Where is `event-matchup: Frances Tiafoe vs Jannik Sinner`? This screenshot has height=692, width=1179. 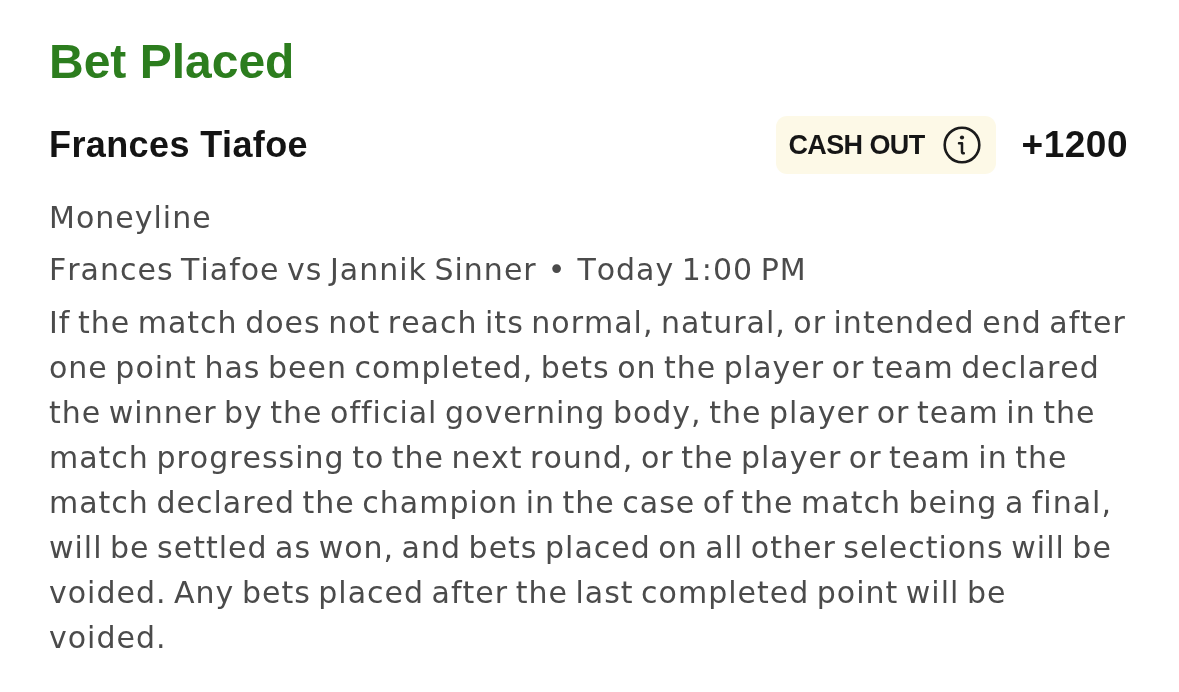 event-matchup: Frances Tiafoe vs Jannik Sinner is located at coordinates (293, 270).